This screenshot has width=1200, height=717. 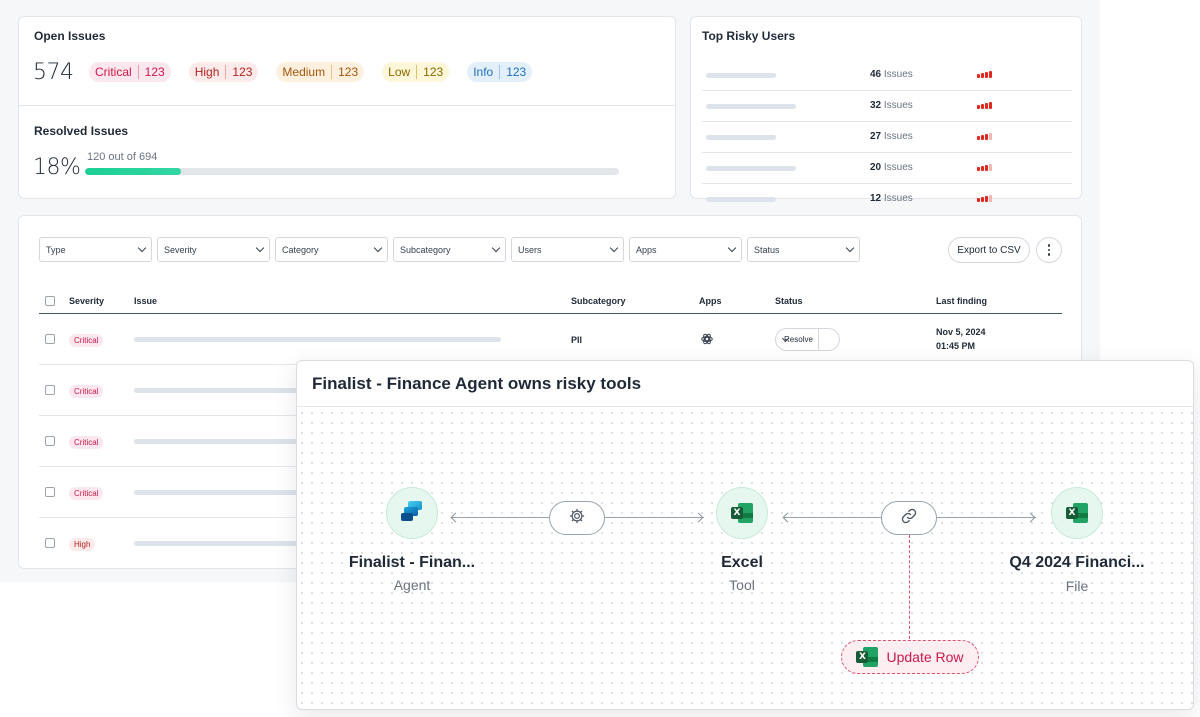 I want to click on risky-user-row: 27 Issues, so click(x=887, y=137).